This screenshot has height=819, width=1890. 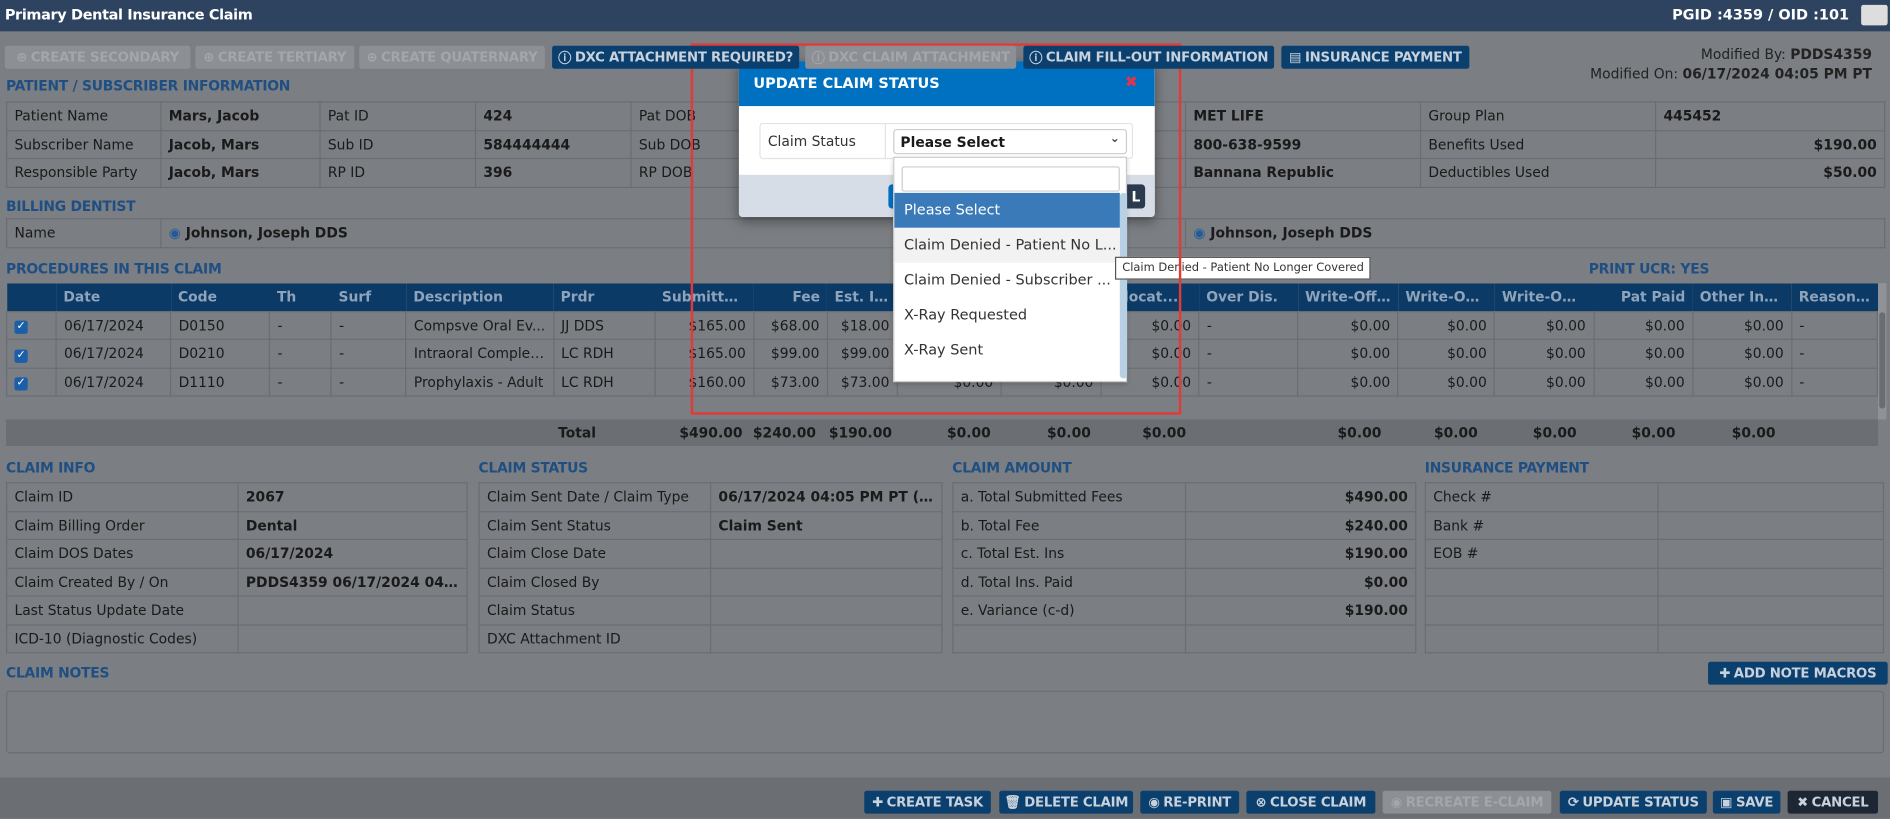 I want to click on column-header: Code, so click(x=220, y=297).